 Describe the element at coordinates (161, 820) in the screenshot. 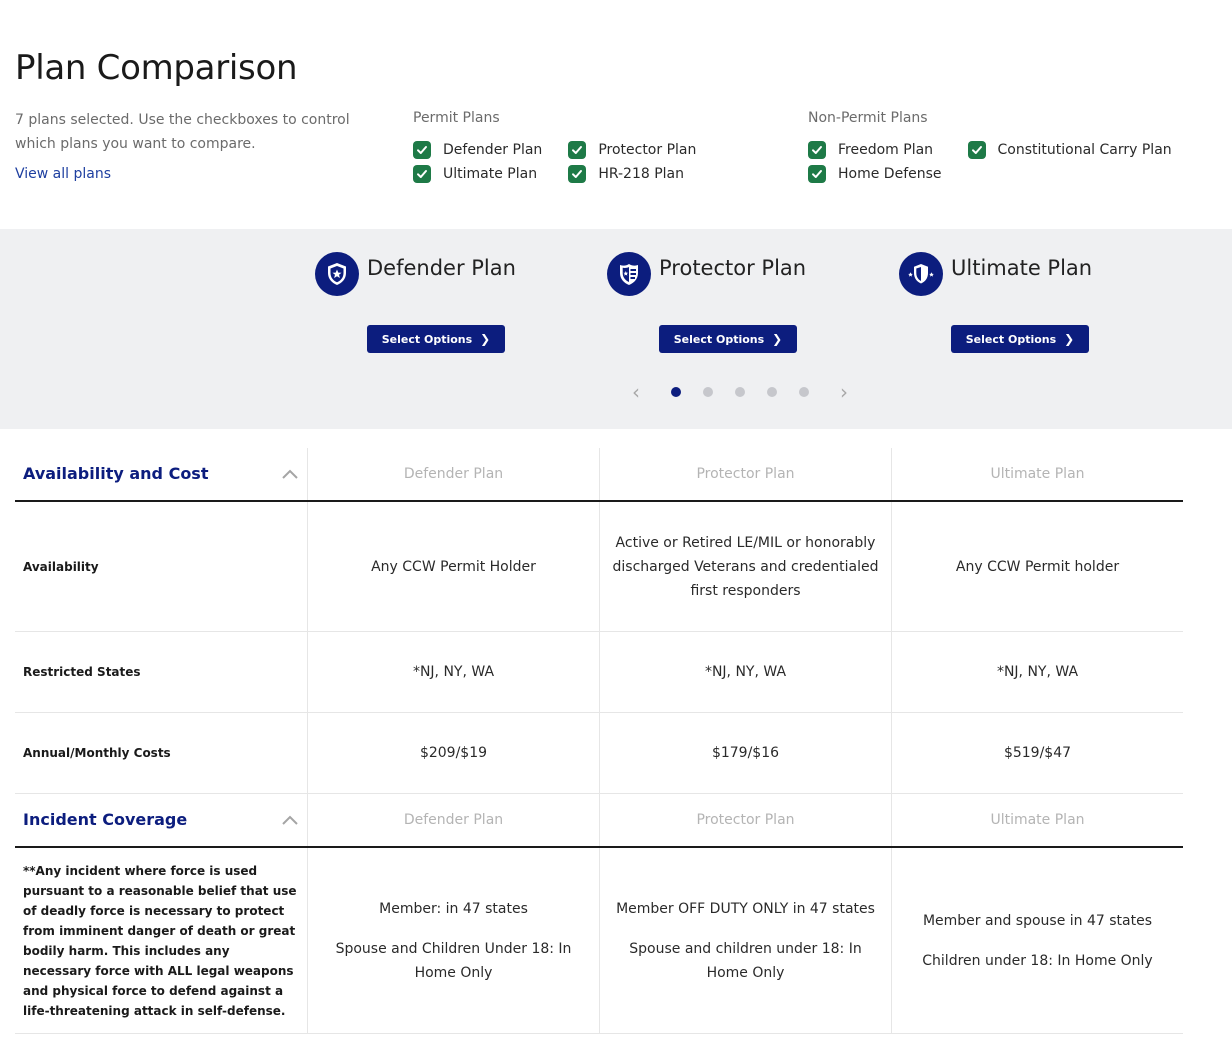

I see `section-toggle-incident: Incident Coverage` at that location.